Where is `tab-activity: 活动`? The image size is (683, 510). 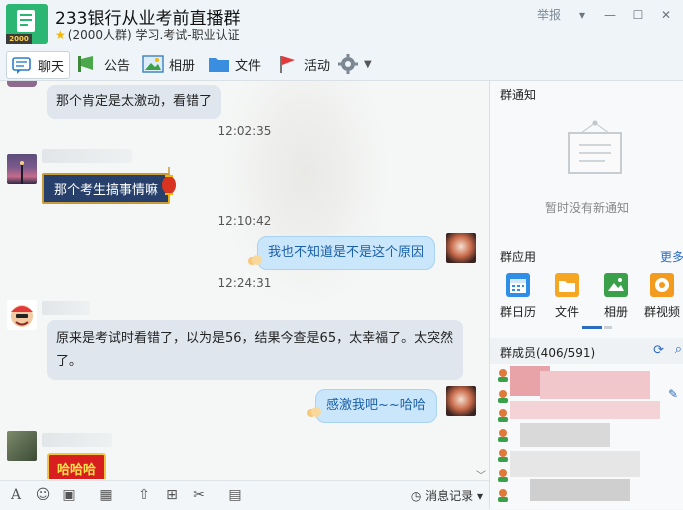 tab-activity: 活动 is located at coordinates (303, 64).